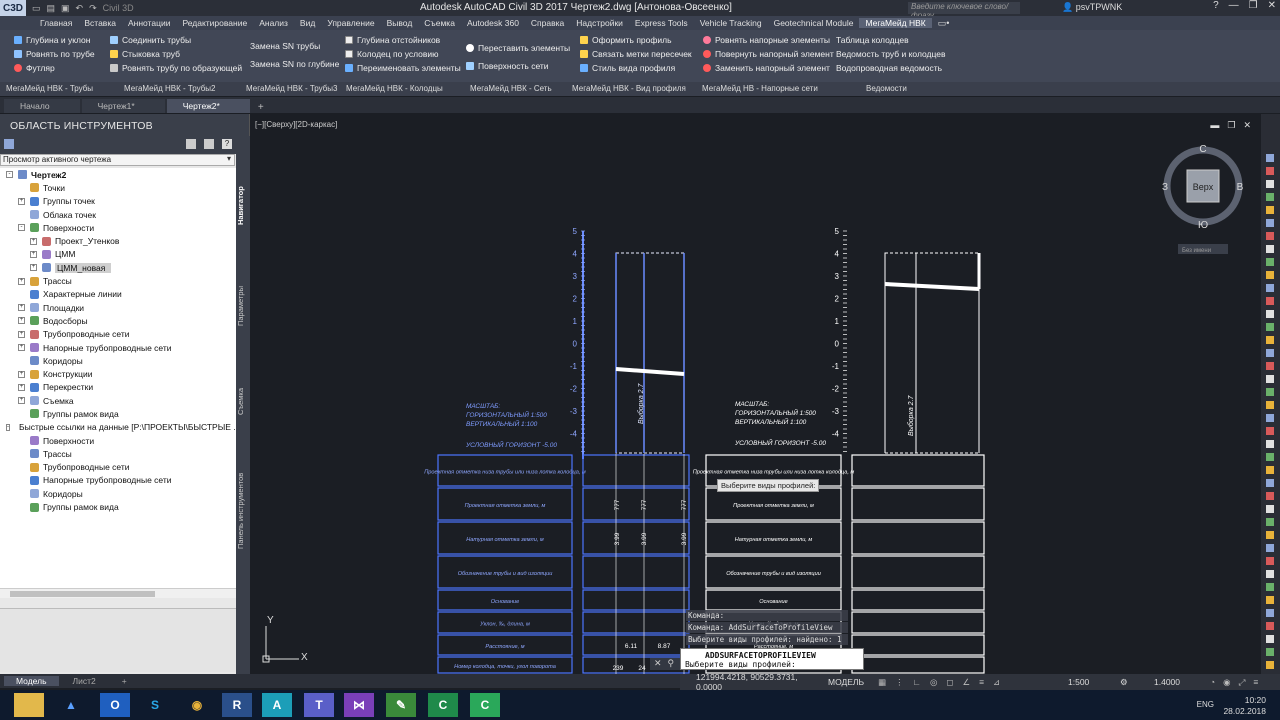 The width and height of the screenshot is (1280, 720). Describe the element at coordinates (118, 320) in the screenshot. I see `tree-item: + Водосборы` at that location.